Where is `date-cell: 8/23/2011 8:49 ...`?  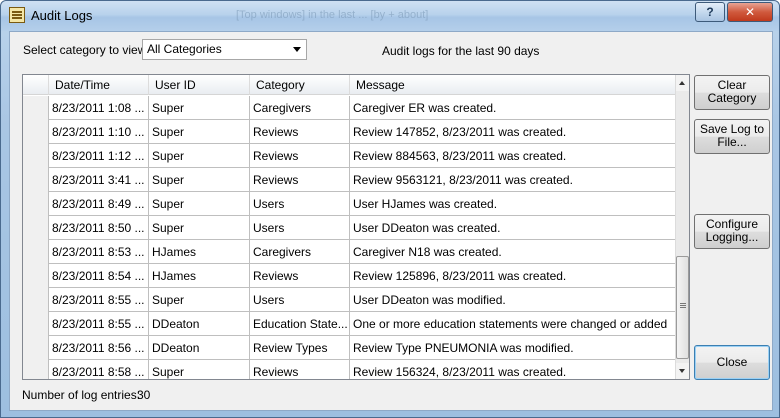 date-cell: 8/23/2011 8:49 ... is located at coordinates (99, 204).